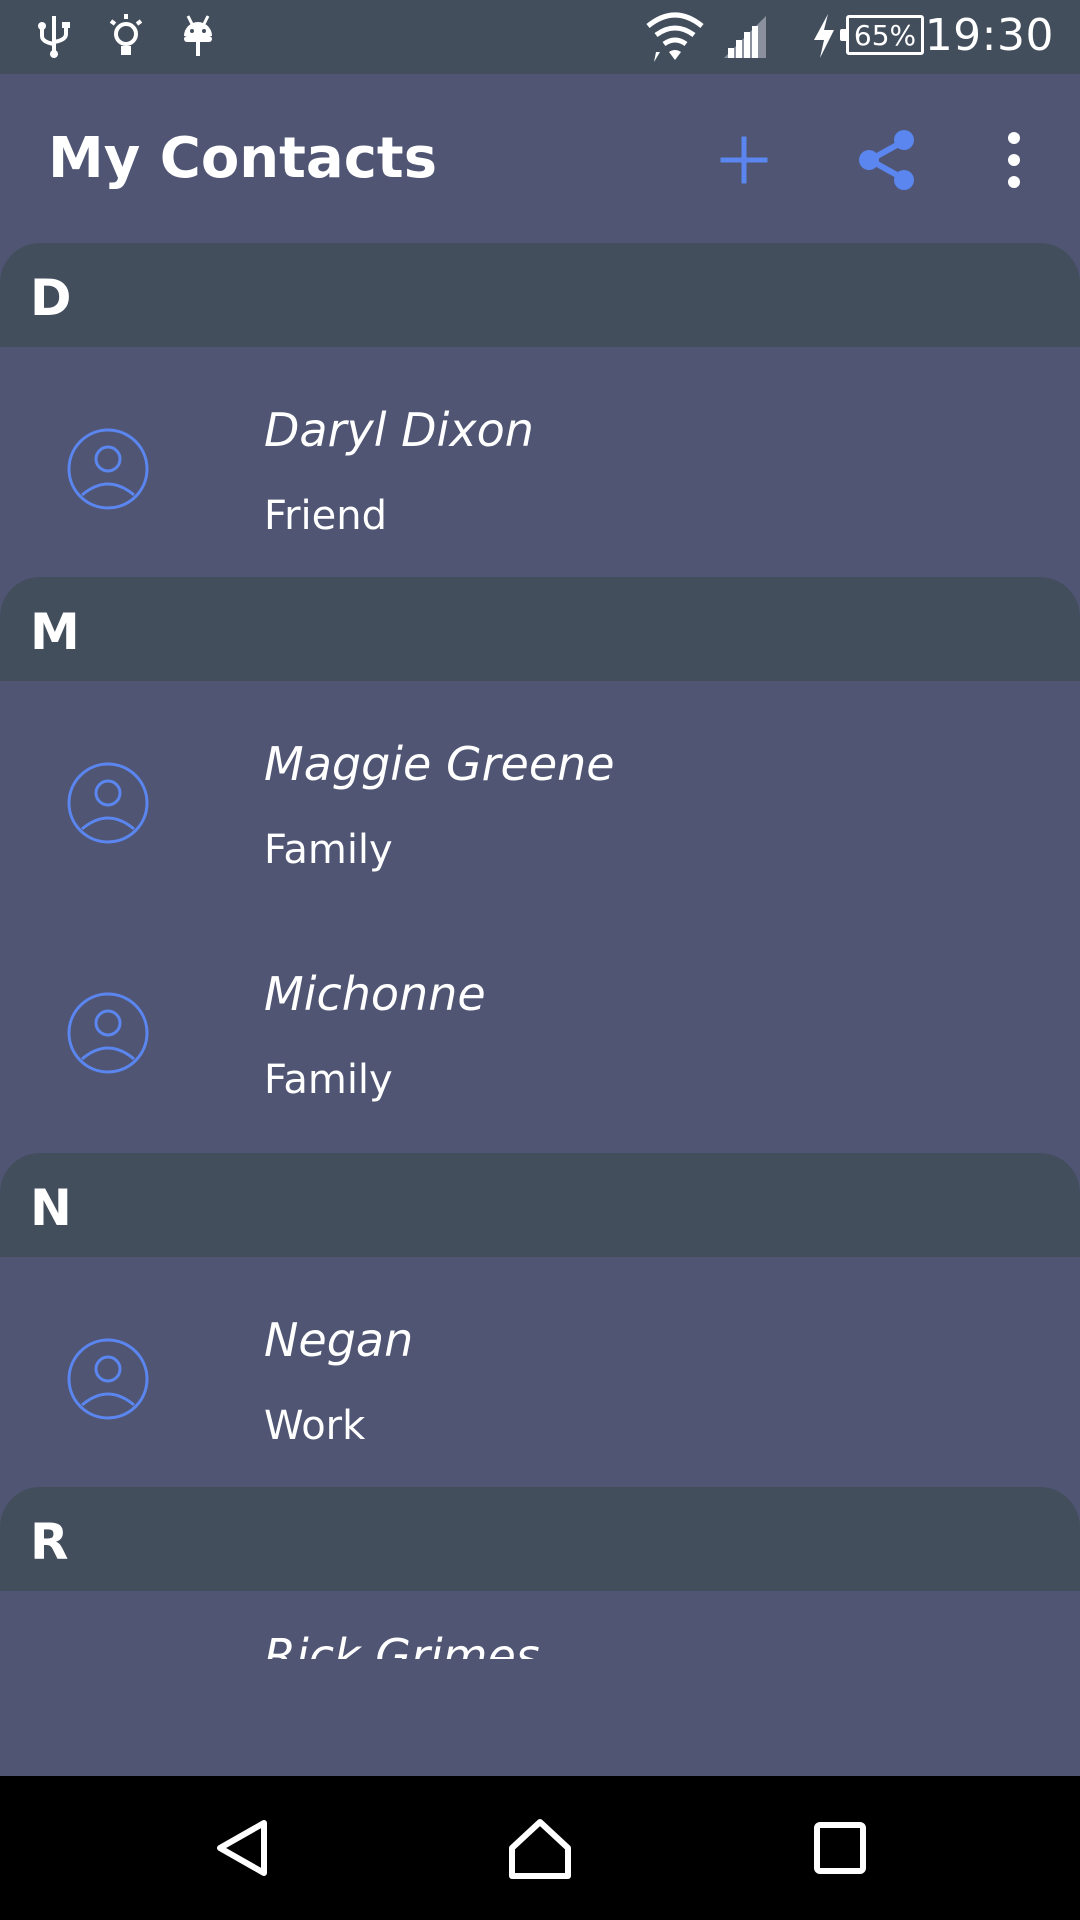 This screenshot has width=1080, height=1920. I want to click on home-button, so click(540, 1848).